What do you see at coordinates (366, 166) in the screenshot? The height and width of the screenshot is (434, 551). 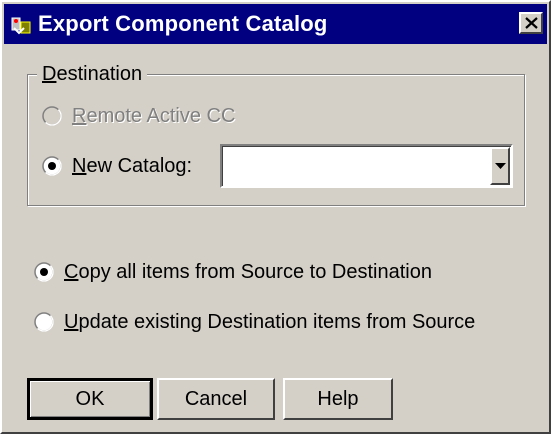 I see `new-catalog-dropdown` at bounding box center [366, 166].